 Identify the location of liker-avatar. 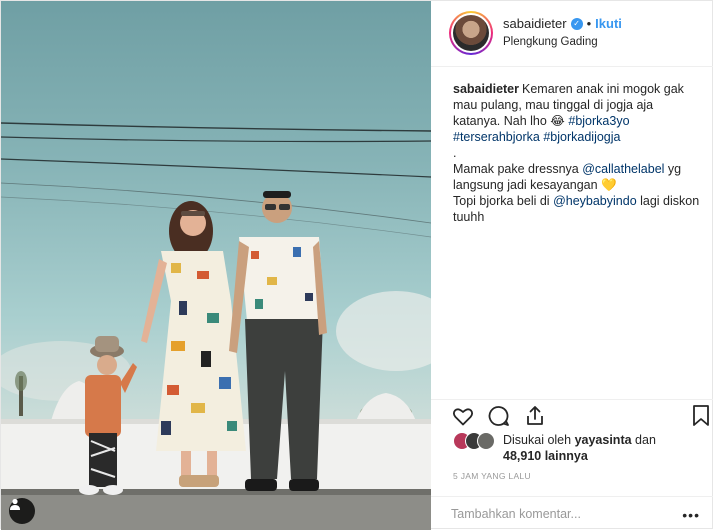
(486, 441).